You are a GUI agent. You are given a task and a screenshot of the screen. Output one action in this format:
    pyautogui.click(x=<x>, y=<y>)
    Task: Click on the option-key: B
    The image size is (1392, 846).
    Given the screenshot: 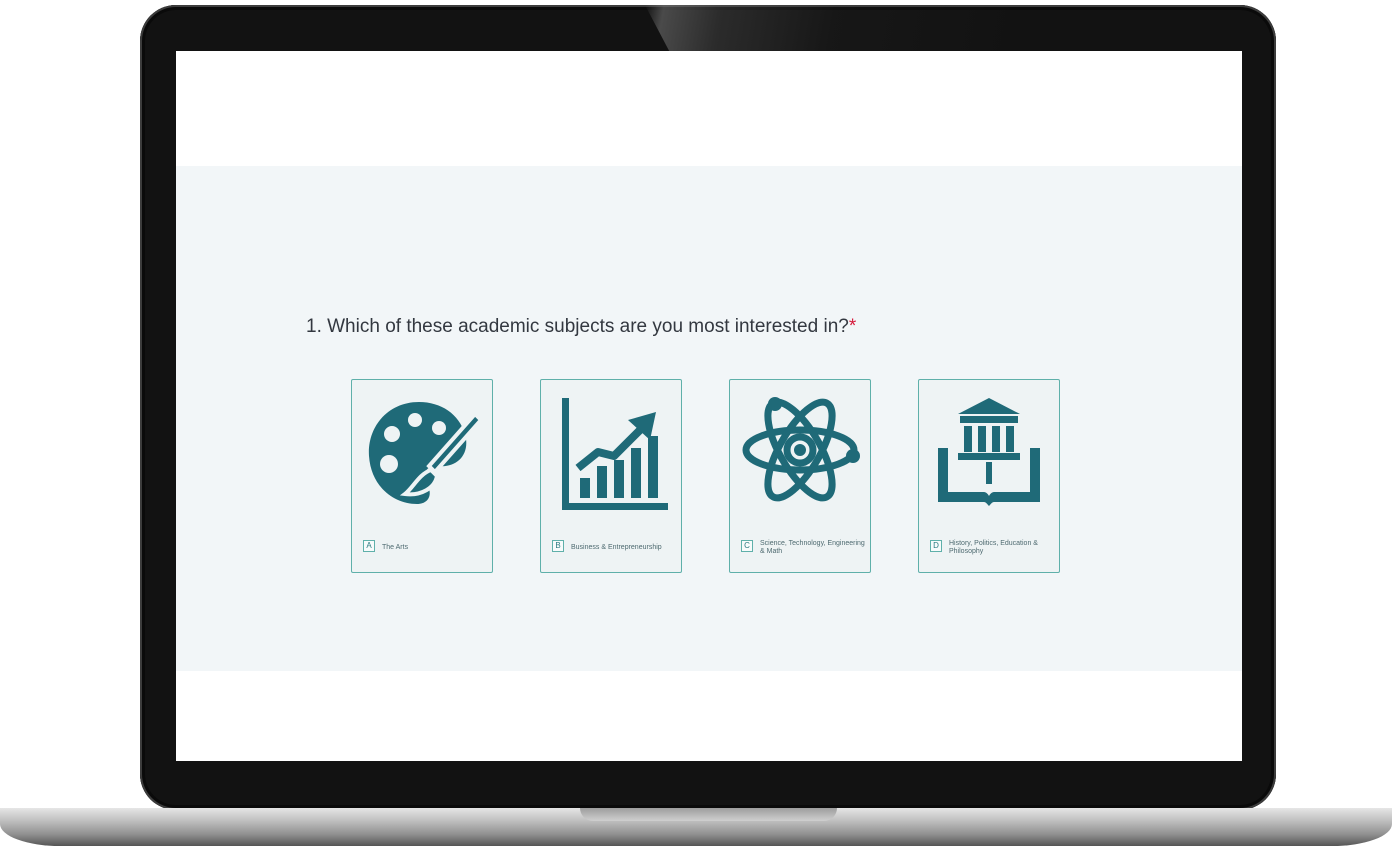 What is the action you would take?
    pyautogui.click(x=558, y=546)
    